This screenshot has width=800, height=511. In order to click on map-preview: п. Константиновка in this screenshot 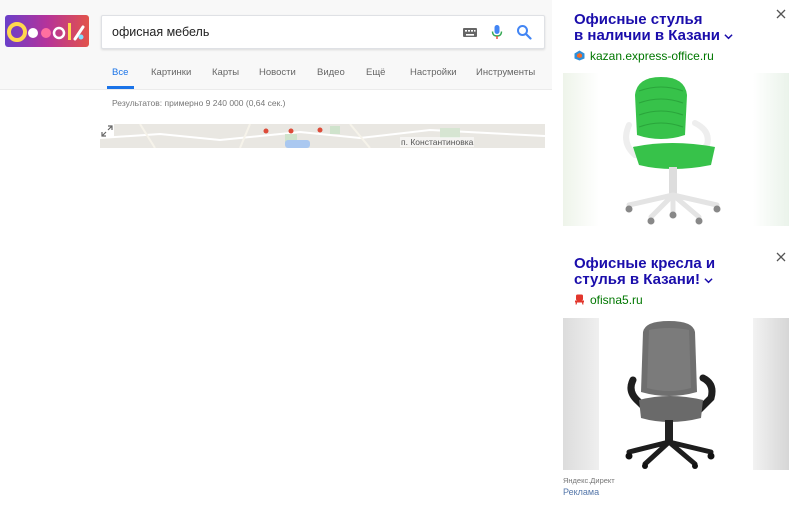, I will do `click(322, 136)`.